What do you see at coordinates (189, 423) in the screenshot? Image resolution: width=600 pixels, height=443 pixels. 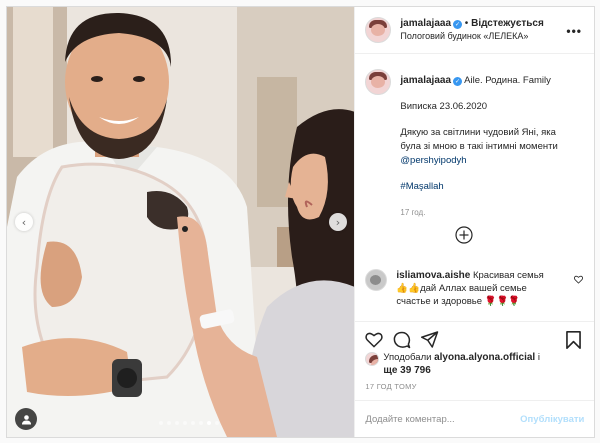 I see `carousel-indicator` at bounding box center [189, 423].